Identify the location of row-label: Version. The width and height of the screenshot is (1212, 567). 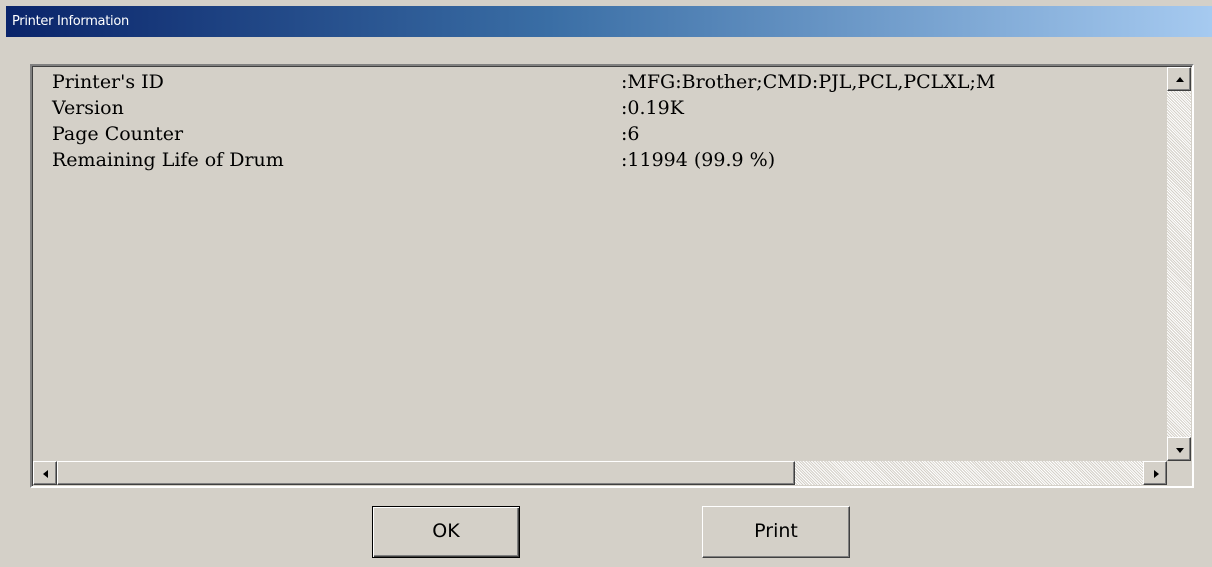
(88, 108).